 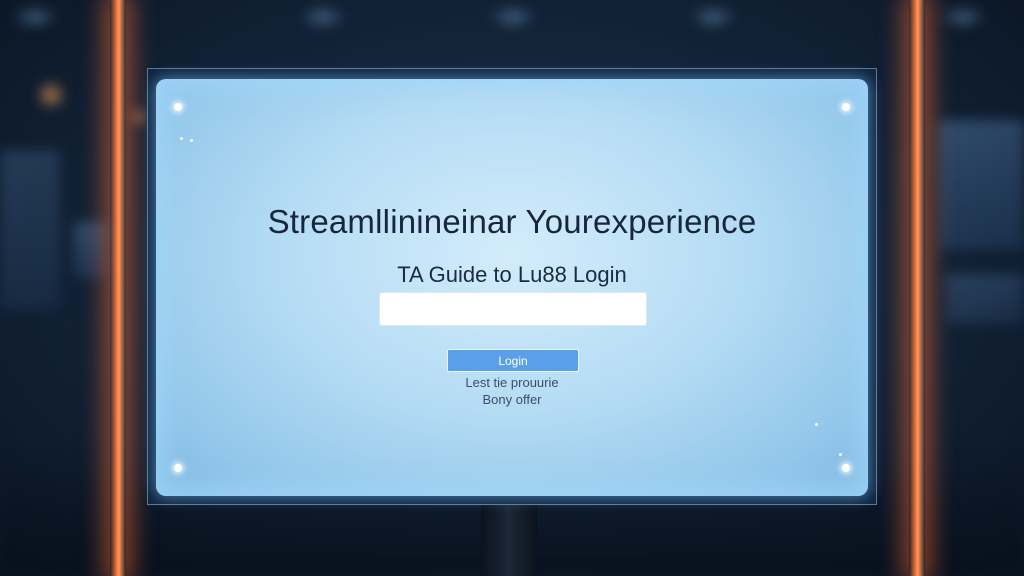 What do you see at coordinates (512, 221) in the screenshot?
I see `page-title: Streamllinineinar Yourexperience` at bounding box center [512, 221].